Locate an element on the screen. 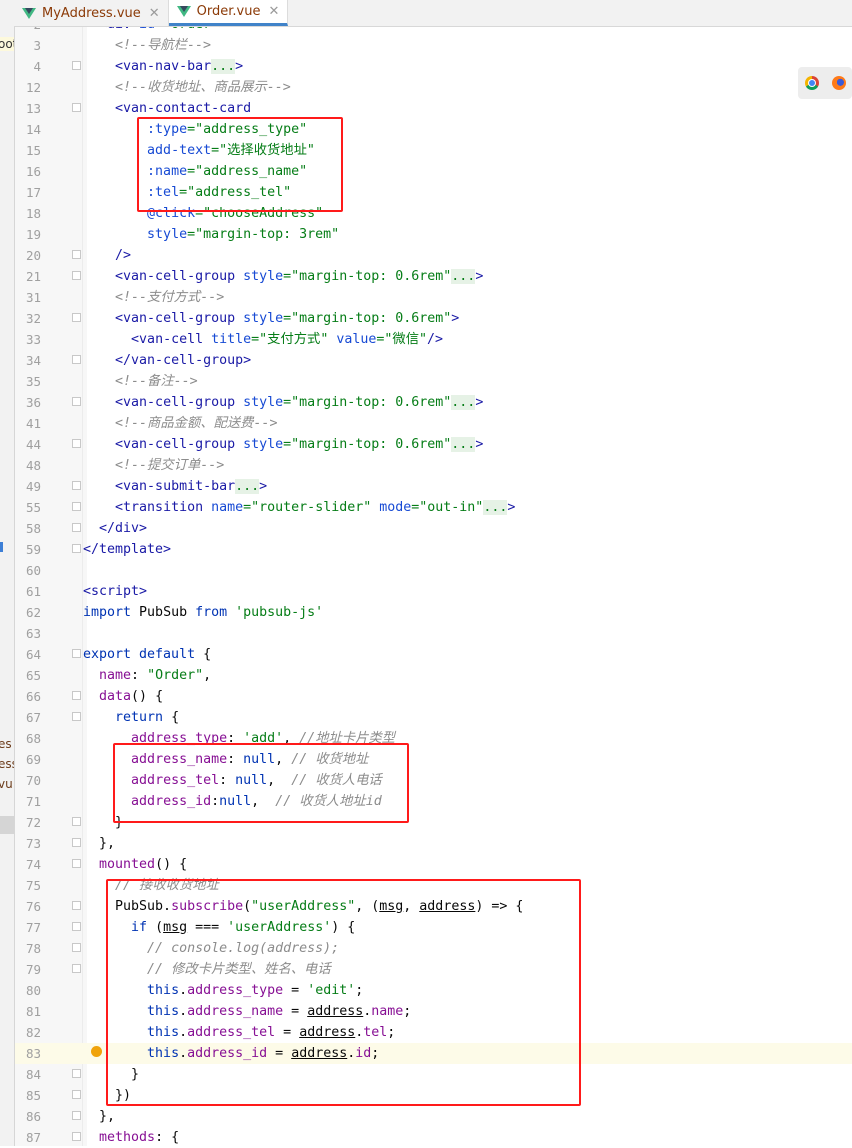  line-number: 16 is located at coordinates (28, 171).